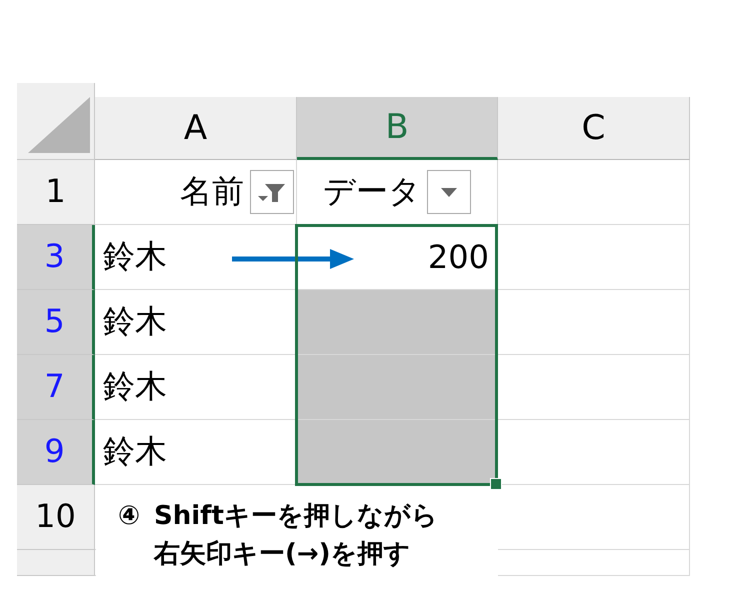 Image resolution: width=749 pixels, height=606 pixels. What do you see at coordinates (56, 257) in the screenshot?
I see `row-header: 3` at bounding box center [56, 257].